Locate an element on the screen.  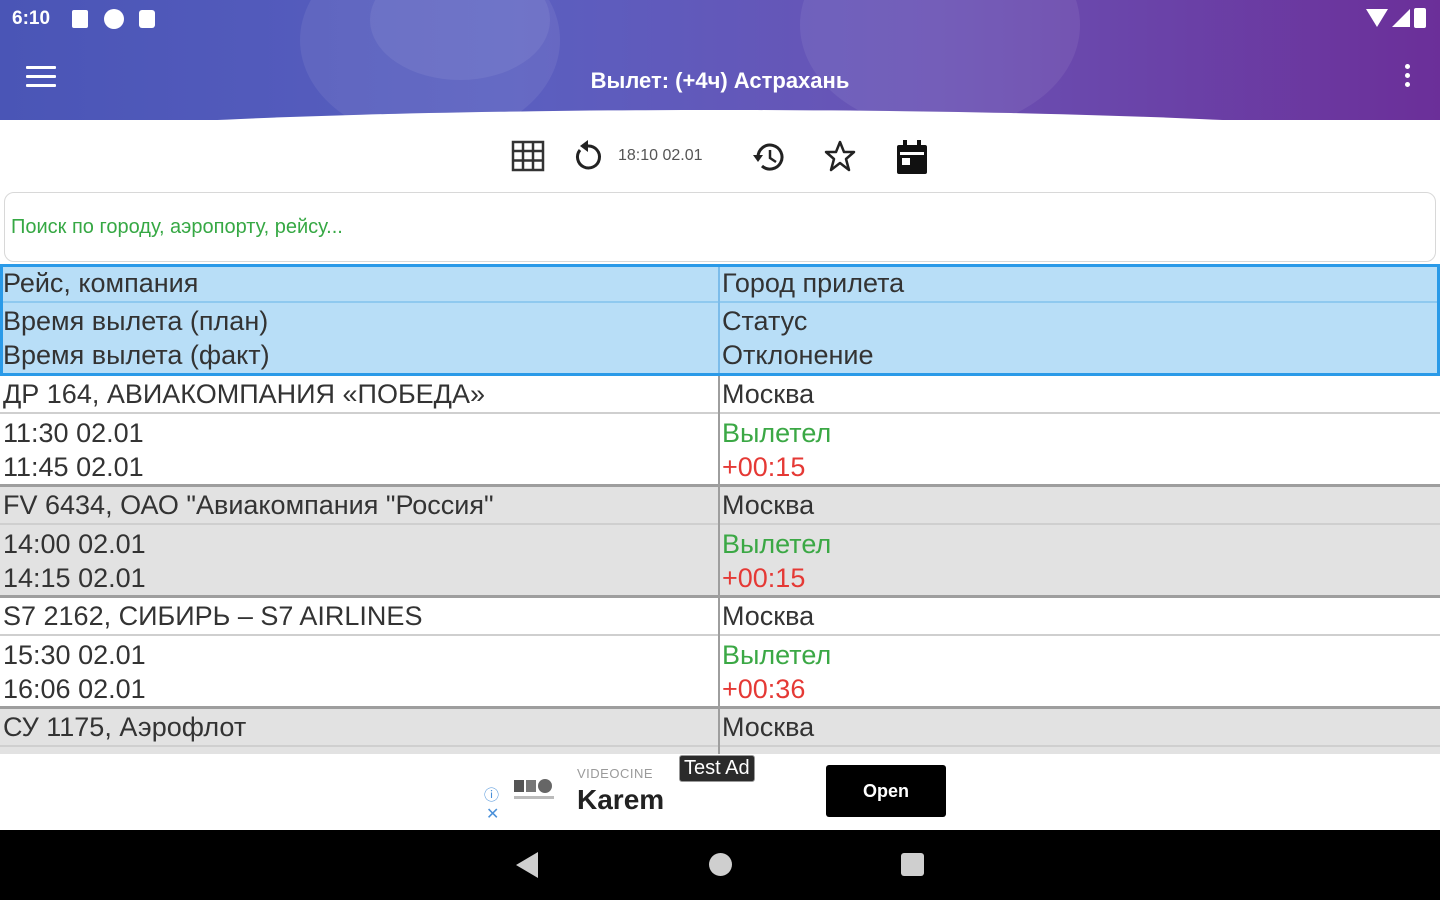
flight-company: СУ 1175, Аэрофлот is located at coordinates (125, 727).